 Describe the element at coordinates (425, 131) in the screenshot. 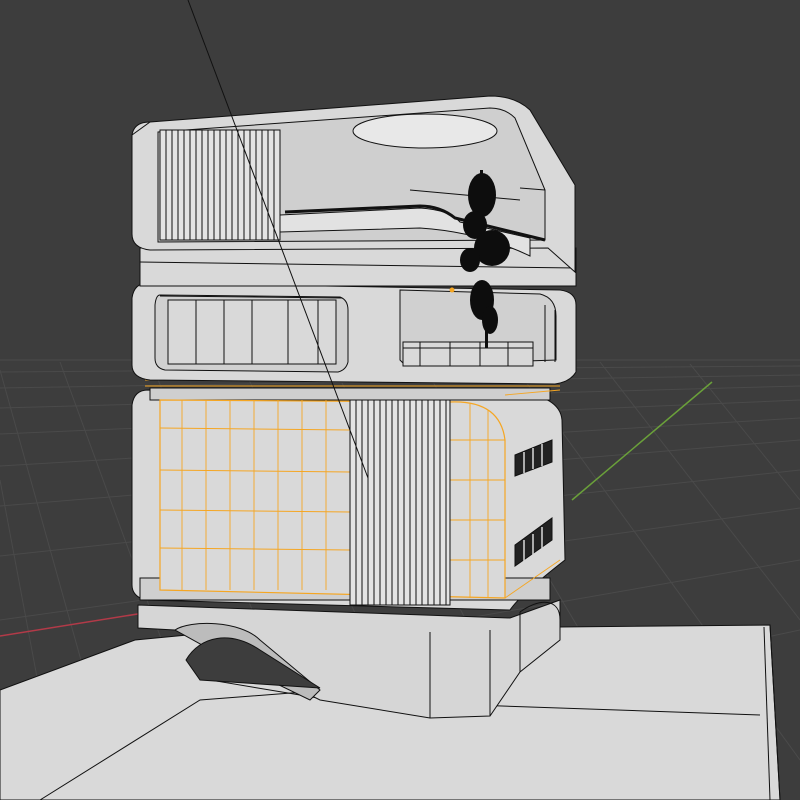

I see `roof-skylight` at that location.